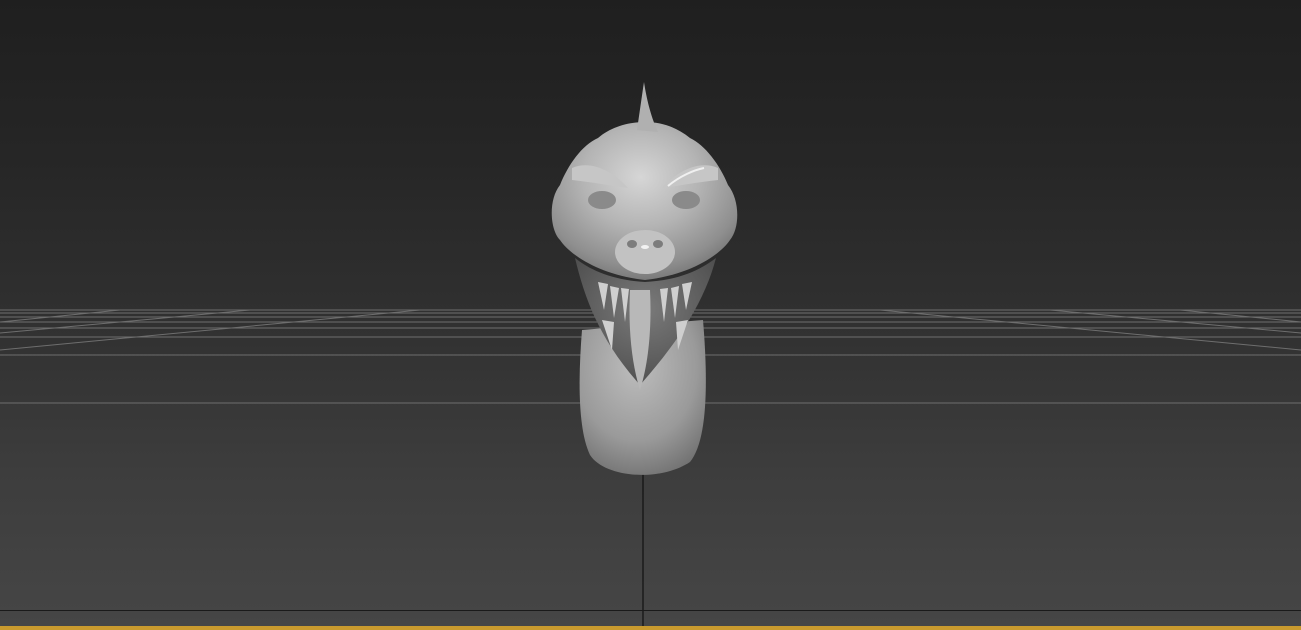  Describe the element at coordinates (645, 247) in the screenshot. I see `snout-highlight` at that location.